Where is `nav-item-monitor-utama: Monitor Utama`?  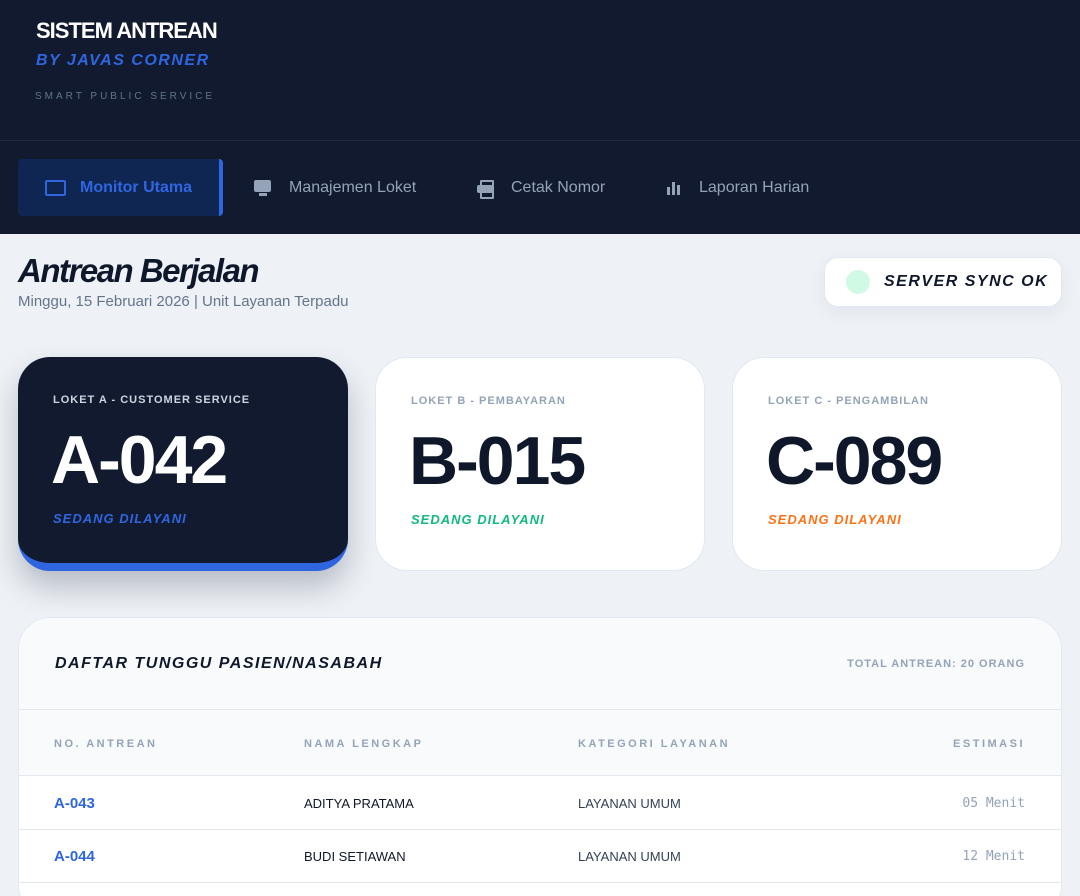
nav-item-monitor-utama: Monitor Utama is located at coordinates (120, 187).